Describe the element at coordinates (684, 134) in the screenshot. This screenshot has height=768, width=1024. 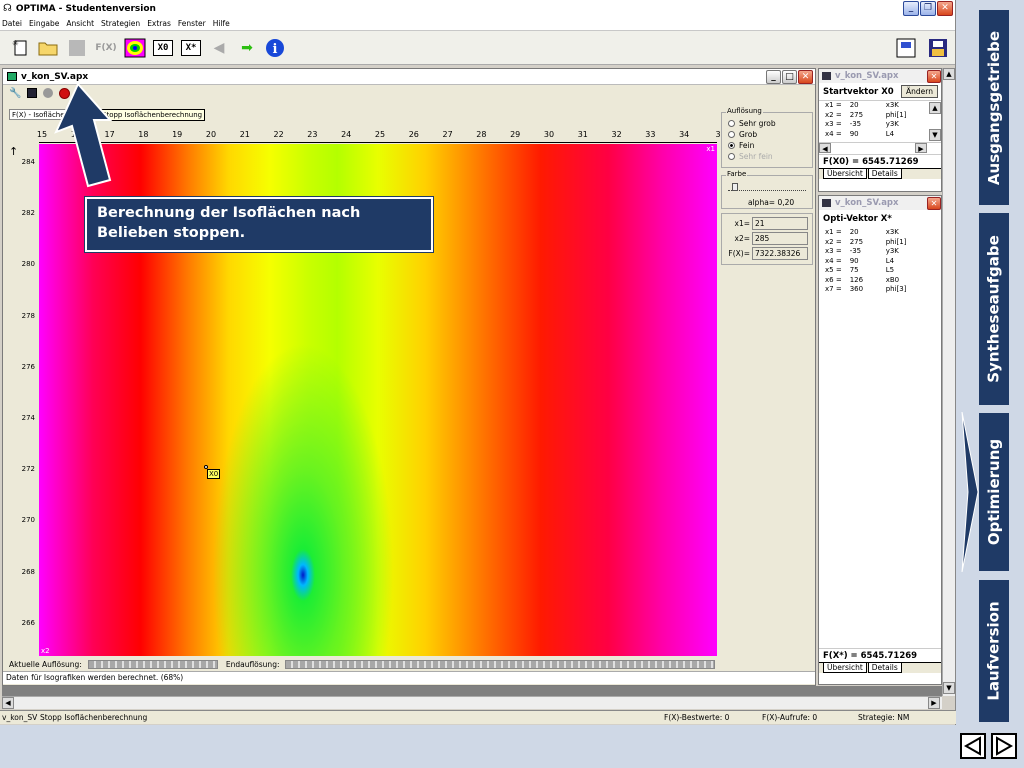
I see `x-tick-label: 34` at that location.